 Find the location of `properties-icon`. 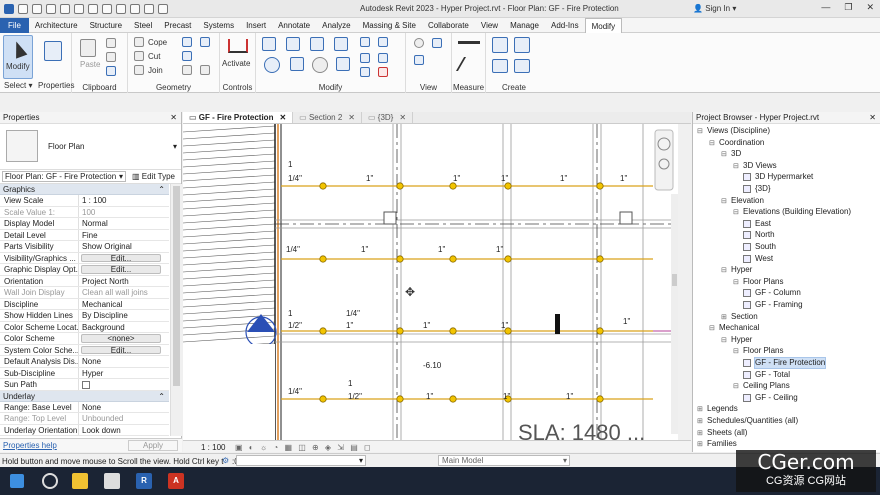

properties-icon is located at coordinates (53, 51).